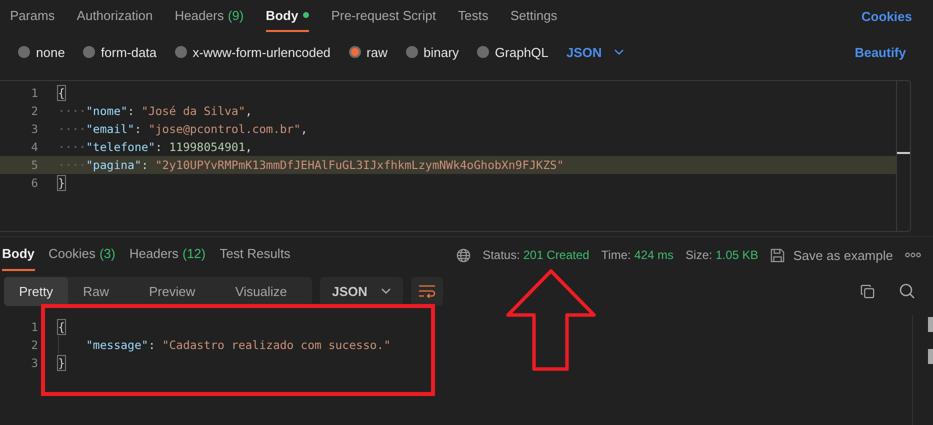 This screenshot has width=933, height=425. What do you see at coordinates (224, 345) in the screenshot?
I see `code-line: "message": "Cadastro realizado com sucesso."` at bounding box center [224, 345].